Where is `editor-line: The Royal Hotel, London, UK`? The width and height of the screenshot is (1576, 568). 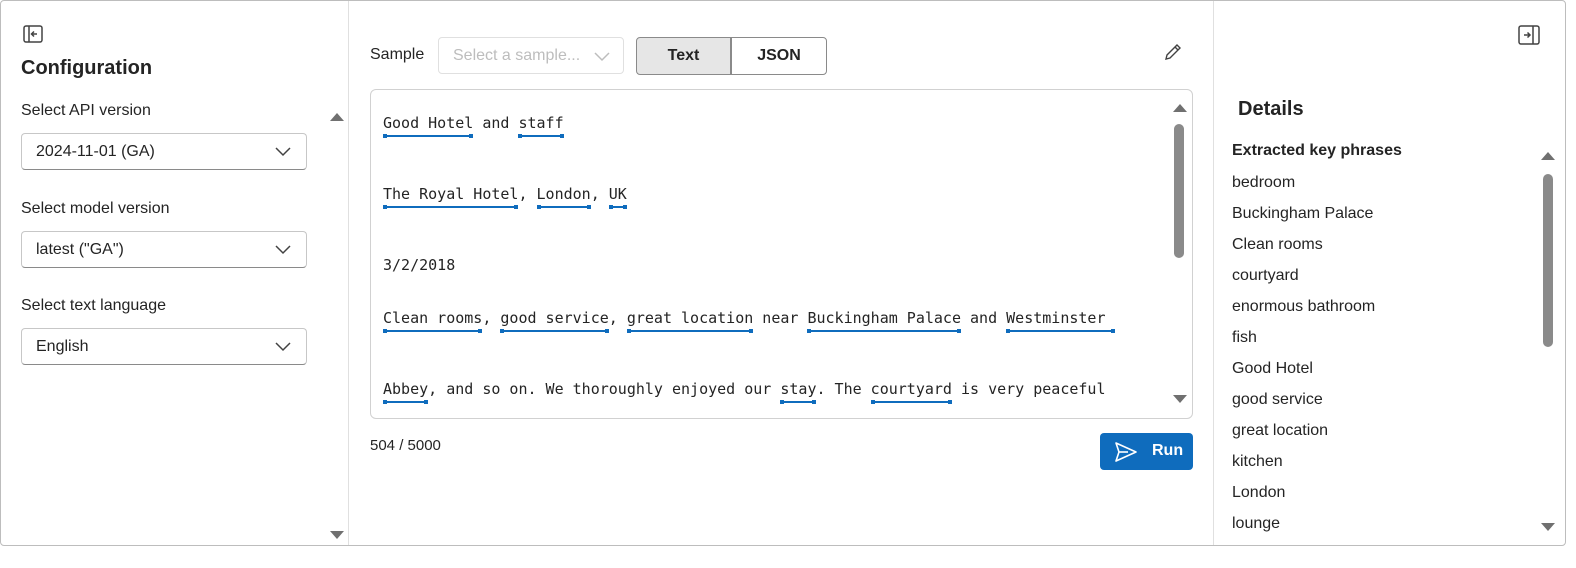
editor-line: The Royal Hotel, London, UK is located at coordinates (505, 197).